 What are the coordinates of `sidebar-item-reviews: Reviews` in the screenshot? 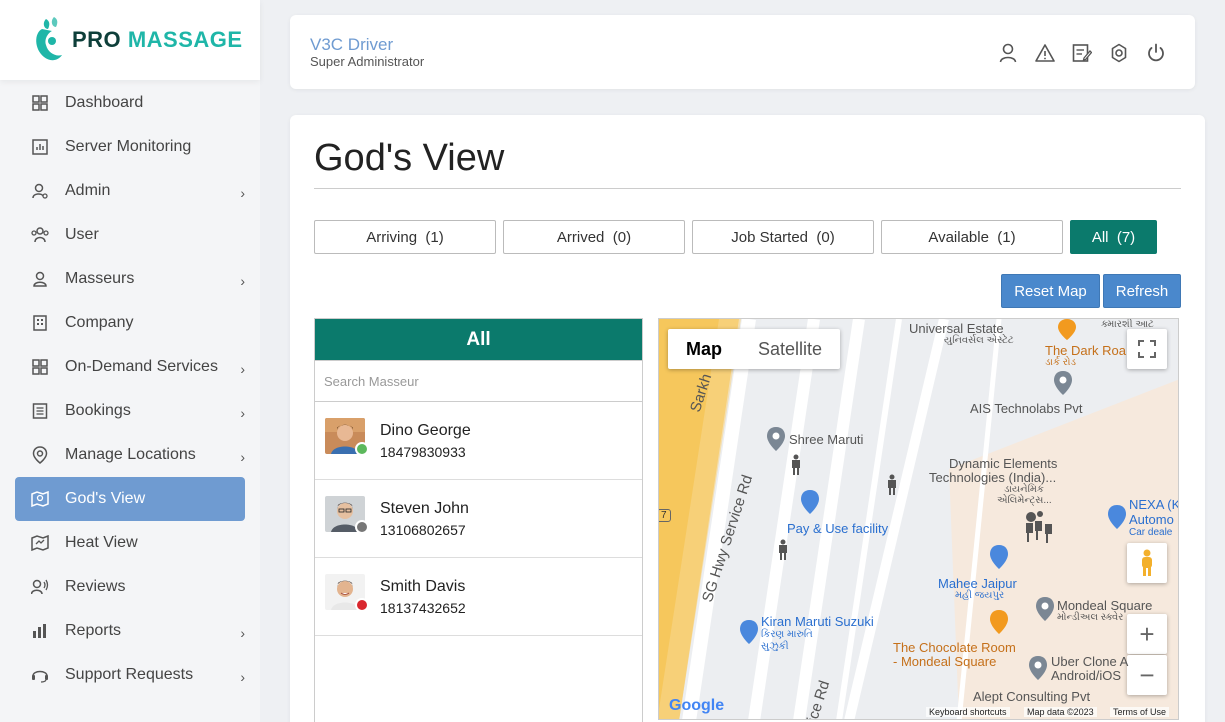 It's located at (130, 587).